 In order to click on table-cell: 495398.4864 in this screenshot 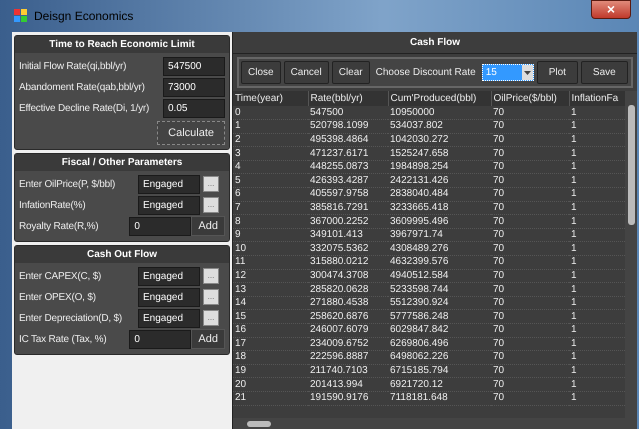, I will do `click(348, 140)`.